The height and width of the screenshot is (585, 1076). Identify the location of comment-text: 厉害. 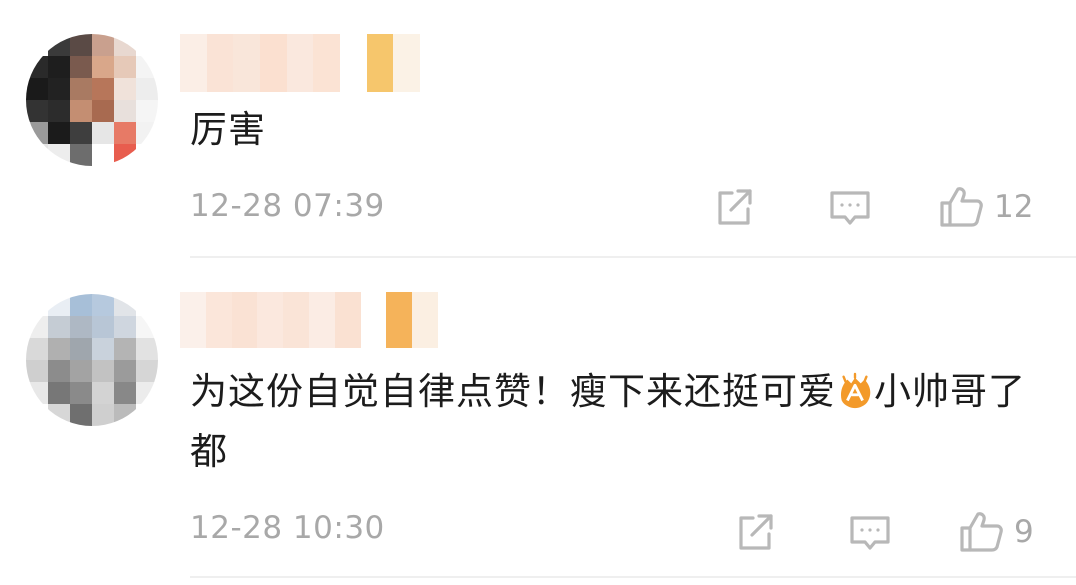
(228, 129).